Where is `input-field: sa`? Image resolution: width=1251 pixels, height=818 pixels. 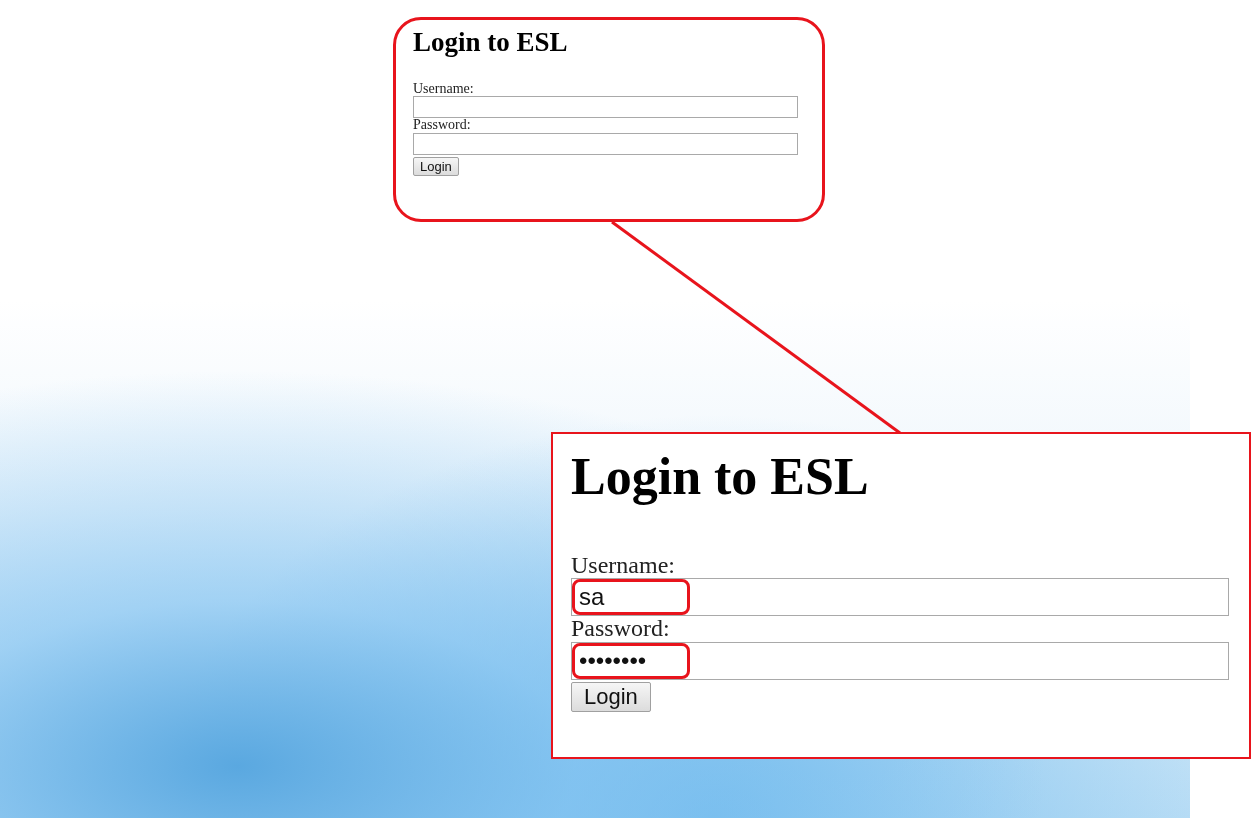
input-field: sa is located at coordinates (900, 597).